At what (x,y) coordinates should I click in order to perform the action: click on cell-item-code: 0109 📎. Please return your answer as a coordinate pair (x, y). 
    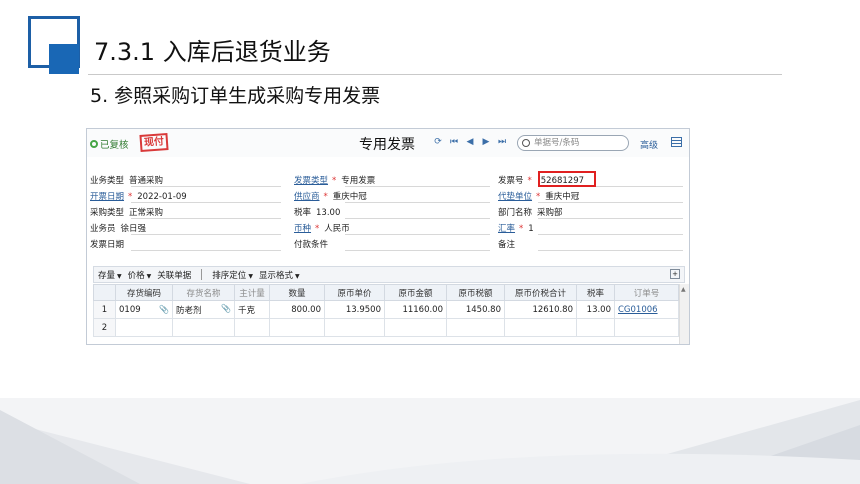
    Looking at the image, I should click on (144, 309).